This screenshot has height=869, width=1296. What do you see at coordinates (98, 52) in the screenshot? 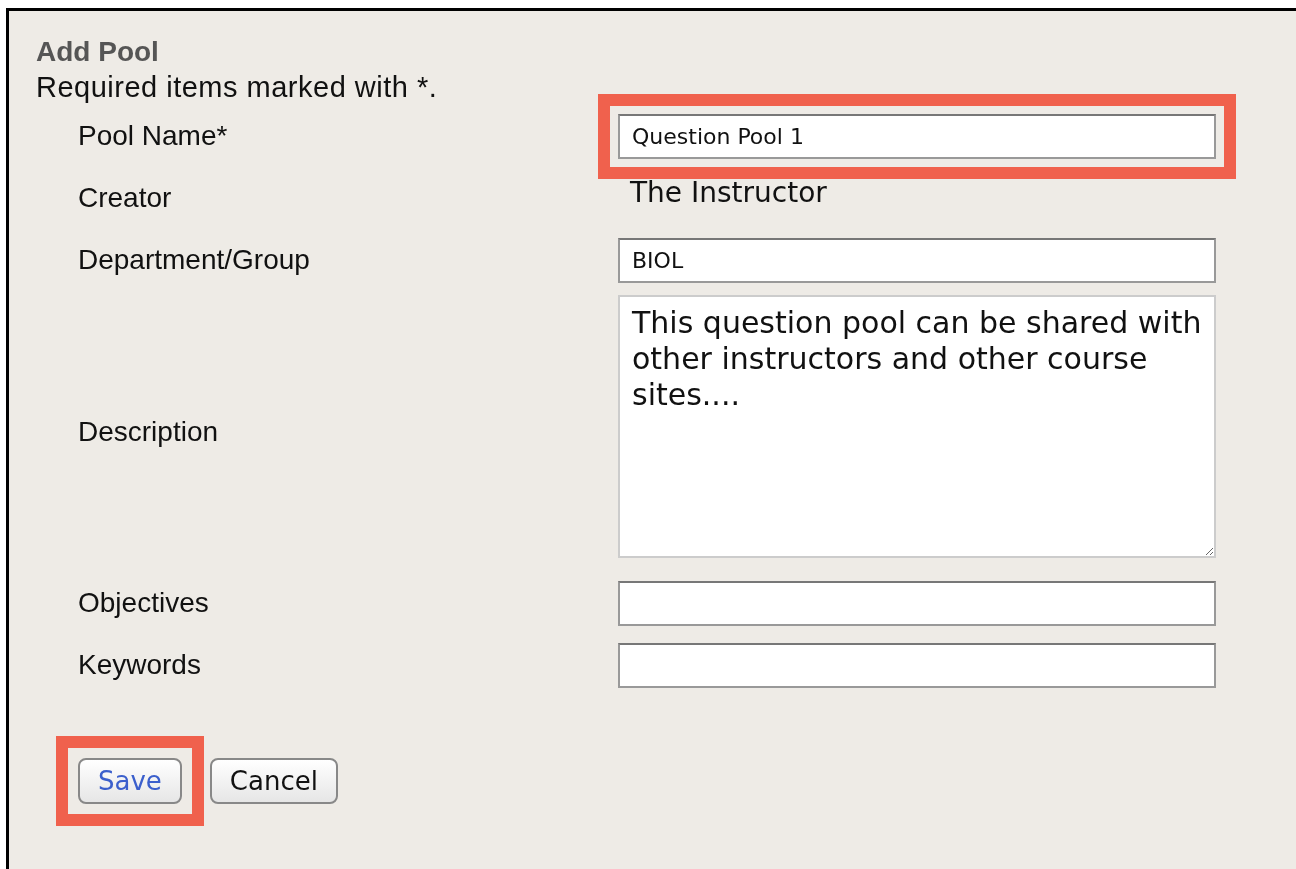
I see `form-title: Add Pool` at bounding box center [98, 52].